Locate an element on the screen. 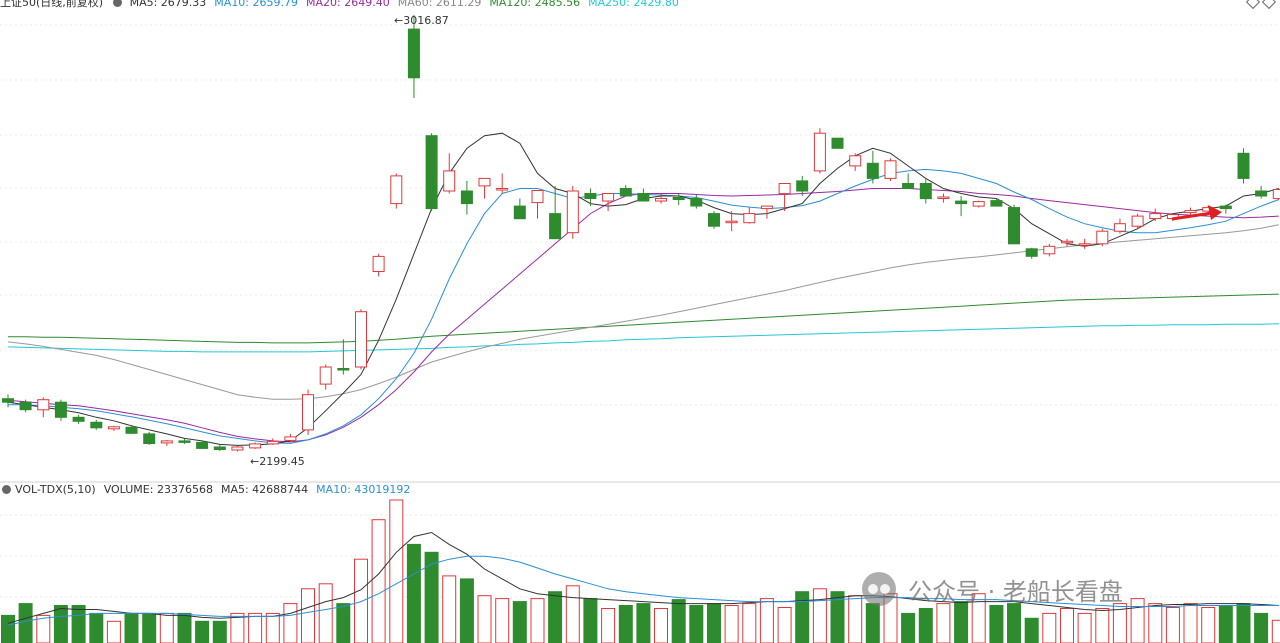 The width and height of the screenshot is (1280, 643). ma-legend-item: MA120: 2485.56 is located at coordinates (535, 4).